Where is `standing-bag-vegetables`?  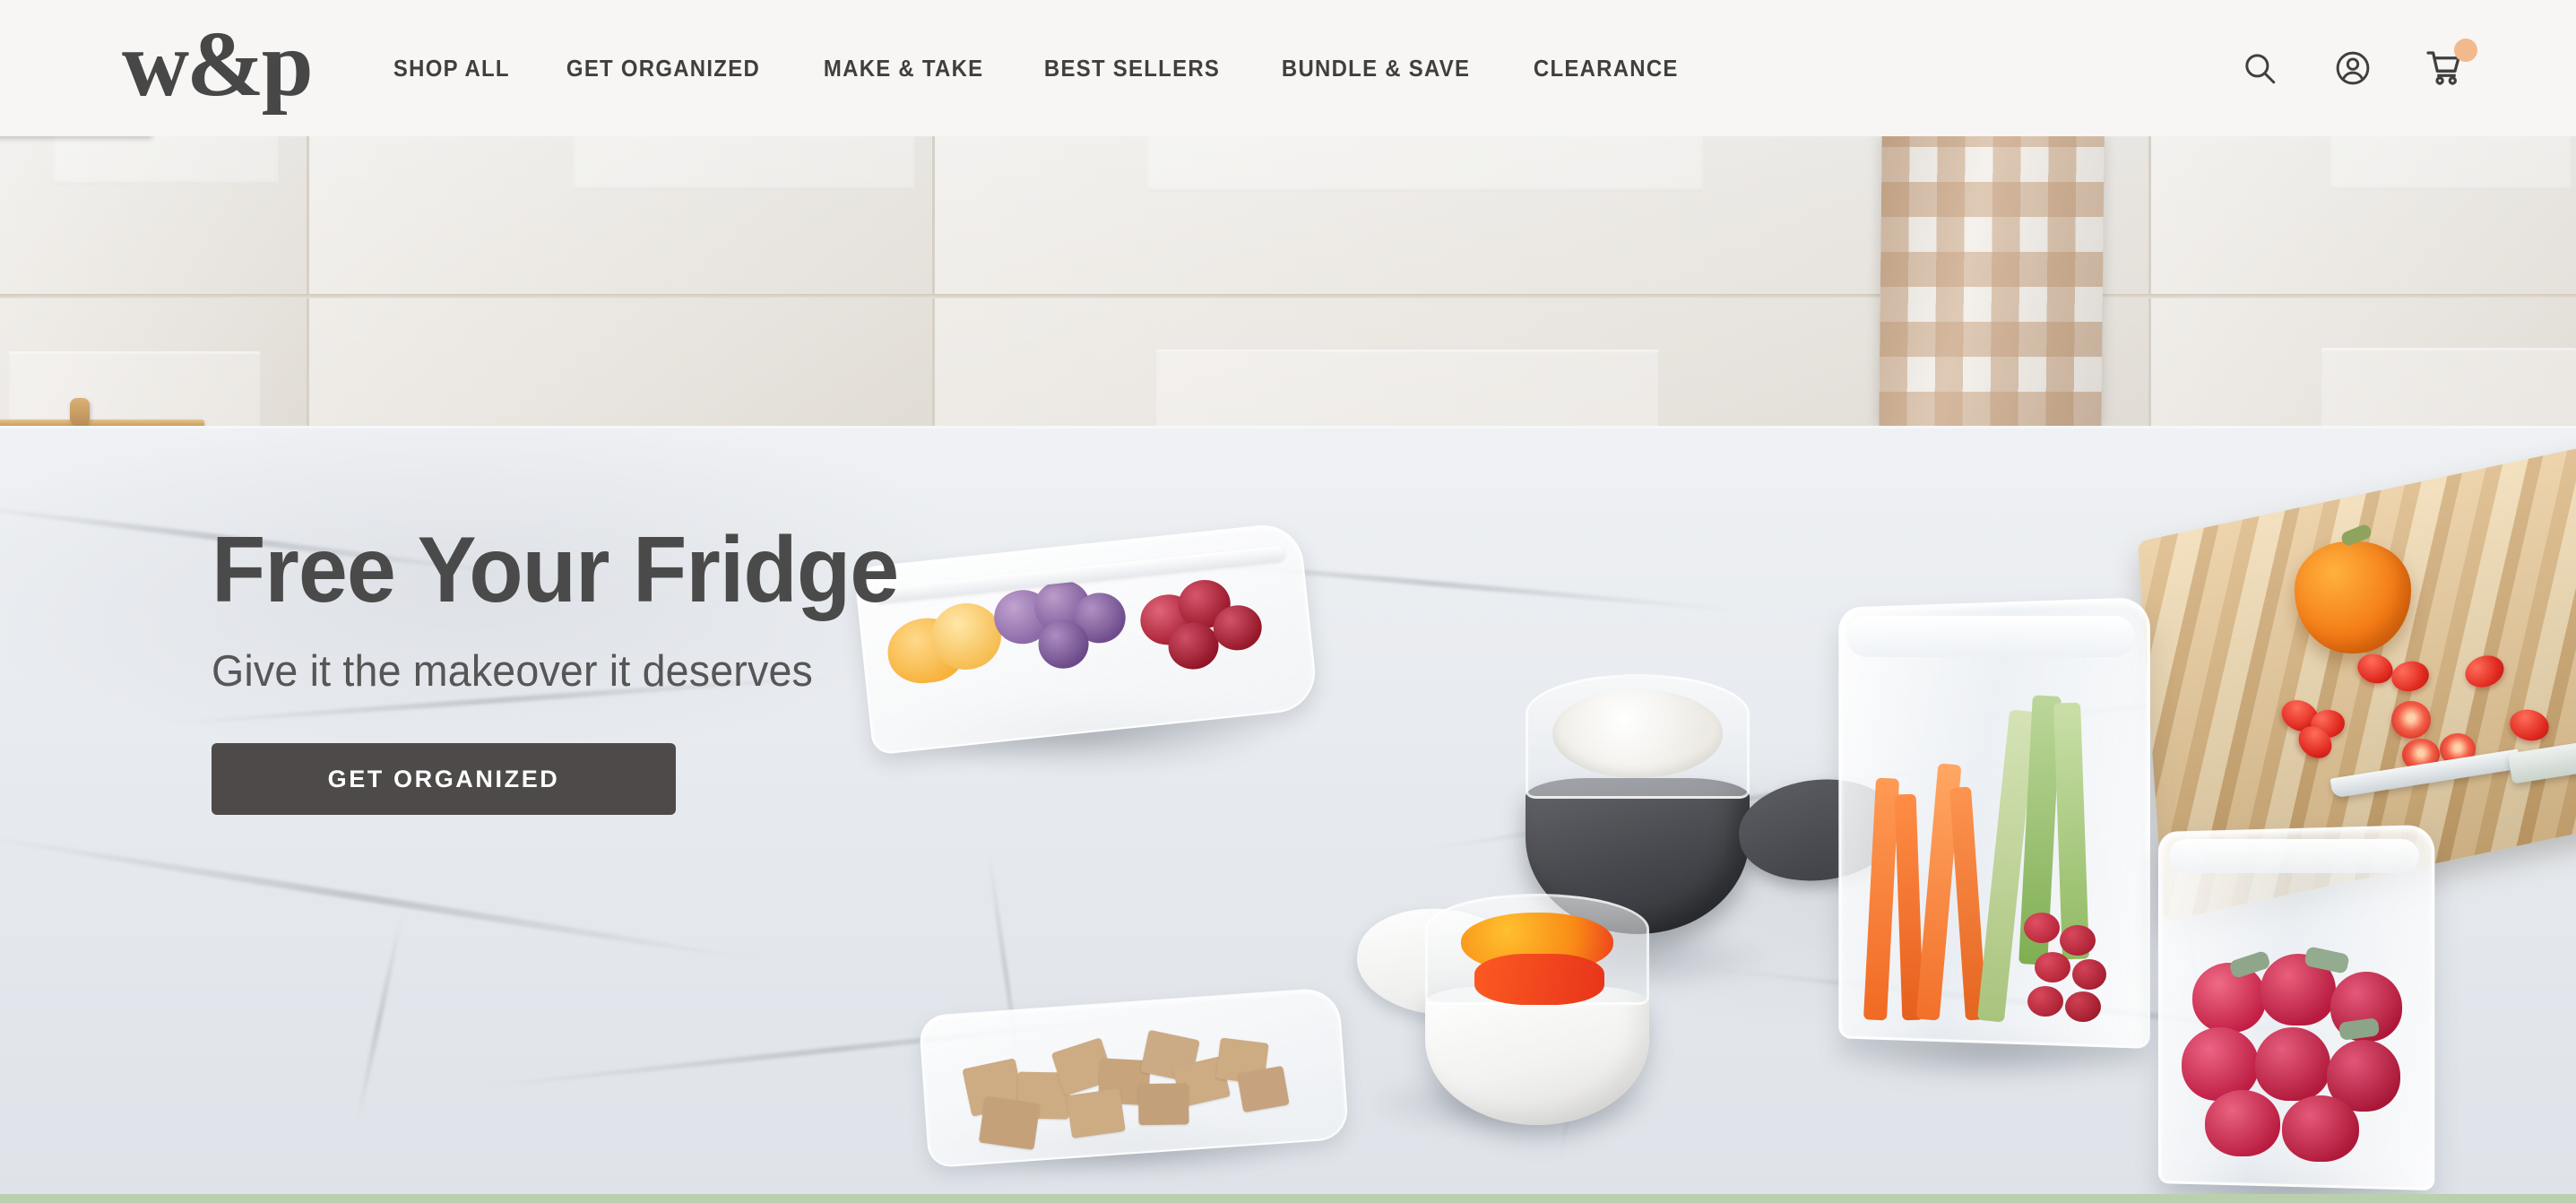
standing-bag-vegetables is located at coordinates (1992, 823).